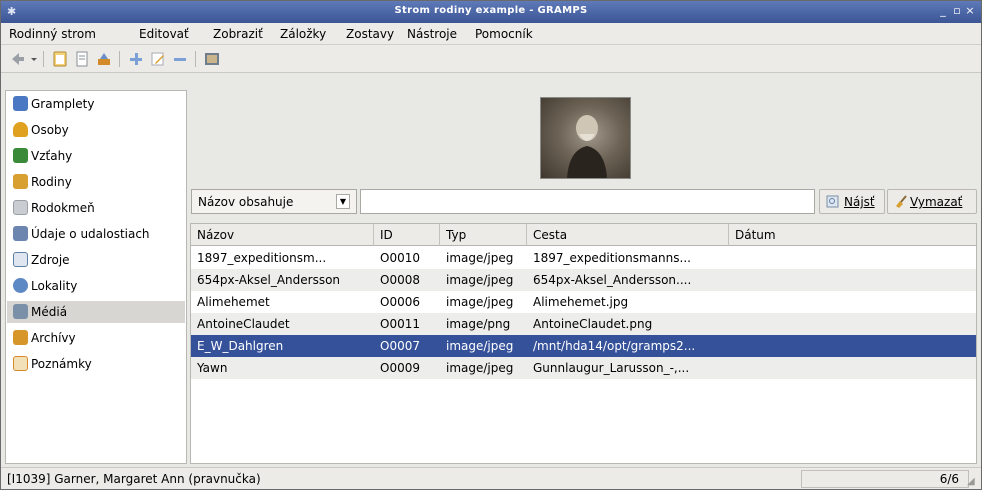 This screenshot has width=982, height=490. I want to click on resize-grip-icon: ◢, so click(973, 482).